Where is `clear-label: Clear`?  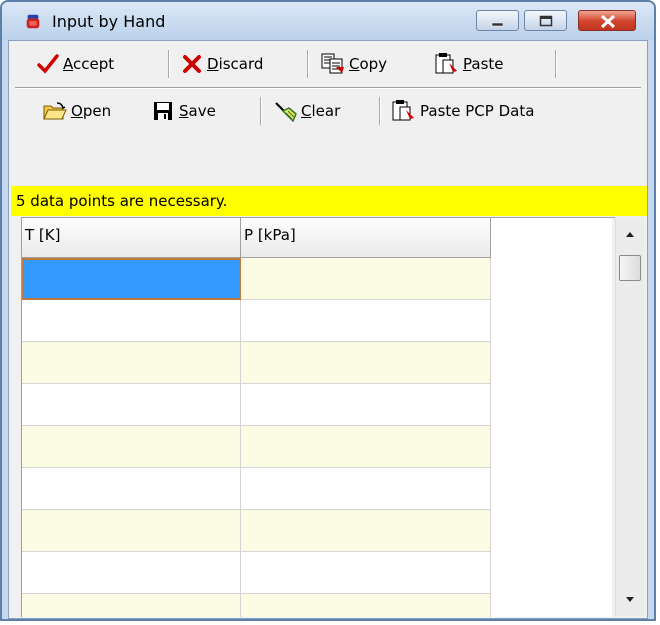 clear-label: Clear is located at coordinates (321, 111).